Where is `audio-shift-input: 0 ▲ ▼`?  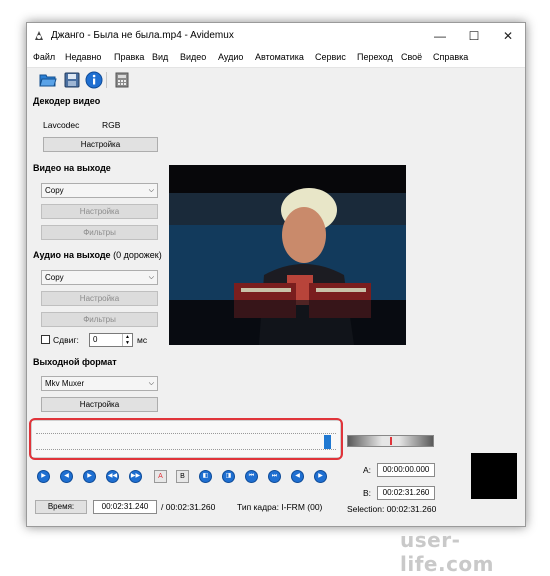 audio-shift-input: 0 ▲ ▼ is located at coordinates (111, 340).